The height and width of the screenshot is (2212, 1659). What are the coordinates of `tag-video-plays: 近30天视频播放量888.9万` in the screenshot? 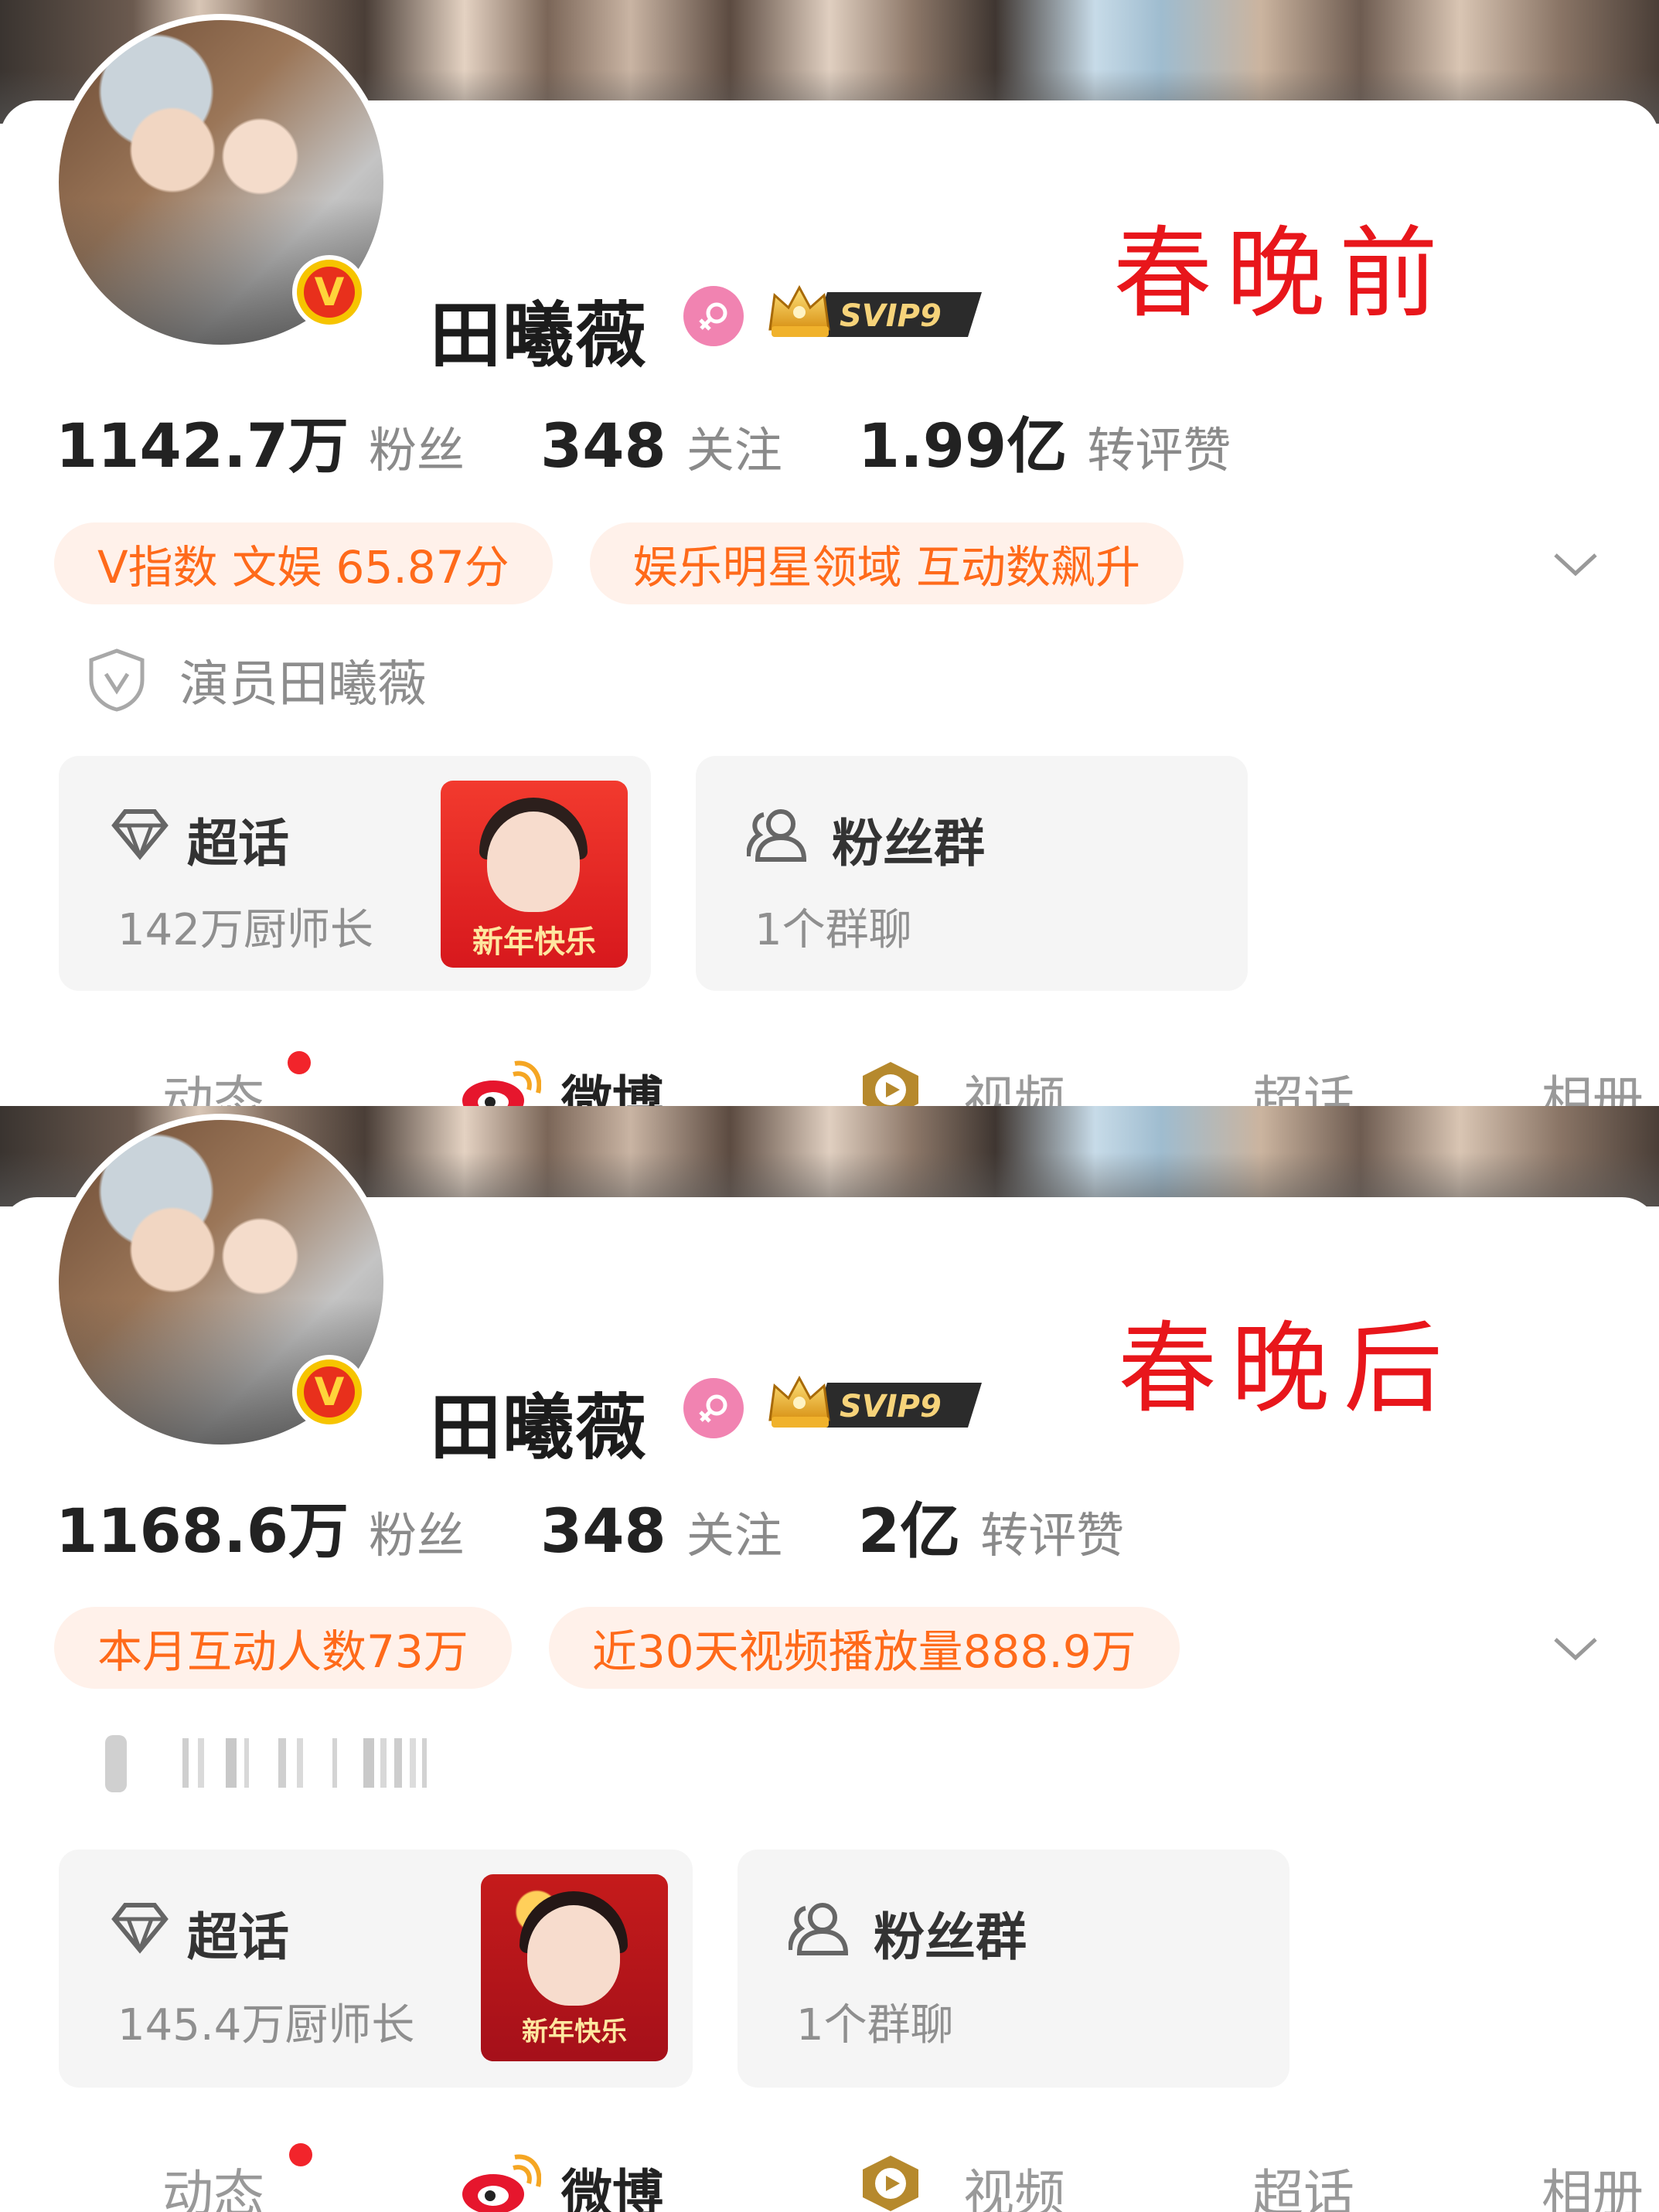 It's located at (864, 1648).